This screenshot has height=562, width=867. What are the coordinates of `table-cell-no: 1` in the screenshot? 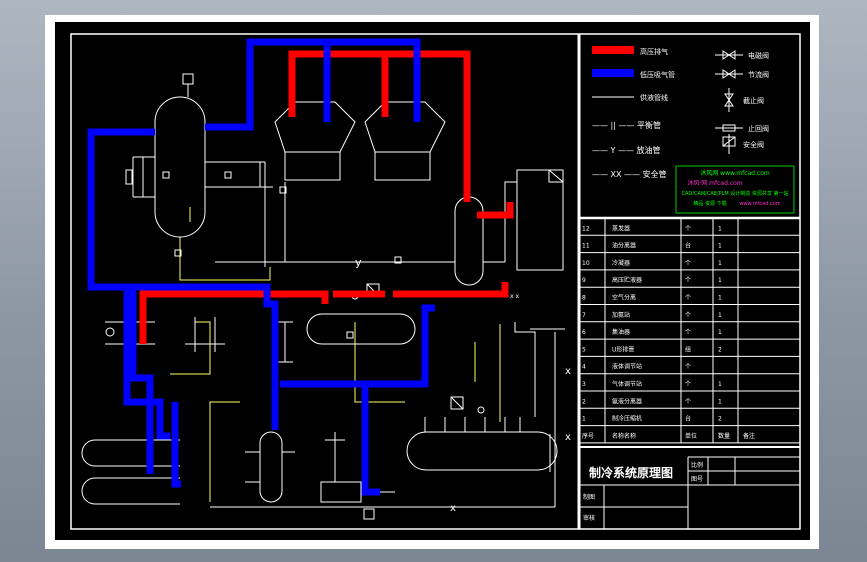 It's located at (584, 419).